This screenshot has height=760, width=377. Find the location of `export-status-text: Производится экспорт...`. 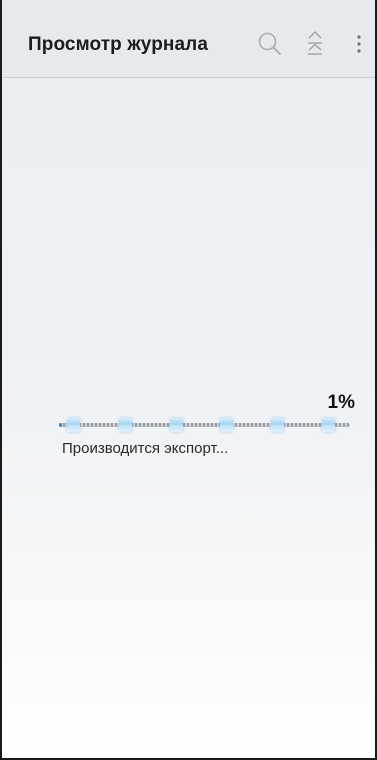

export-status-text: Производится экспорт... is located at coordinates (145, 448).